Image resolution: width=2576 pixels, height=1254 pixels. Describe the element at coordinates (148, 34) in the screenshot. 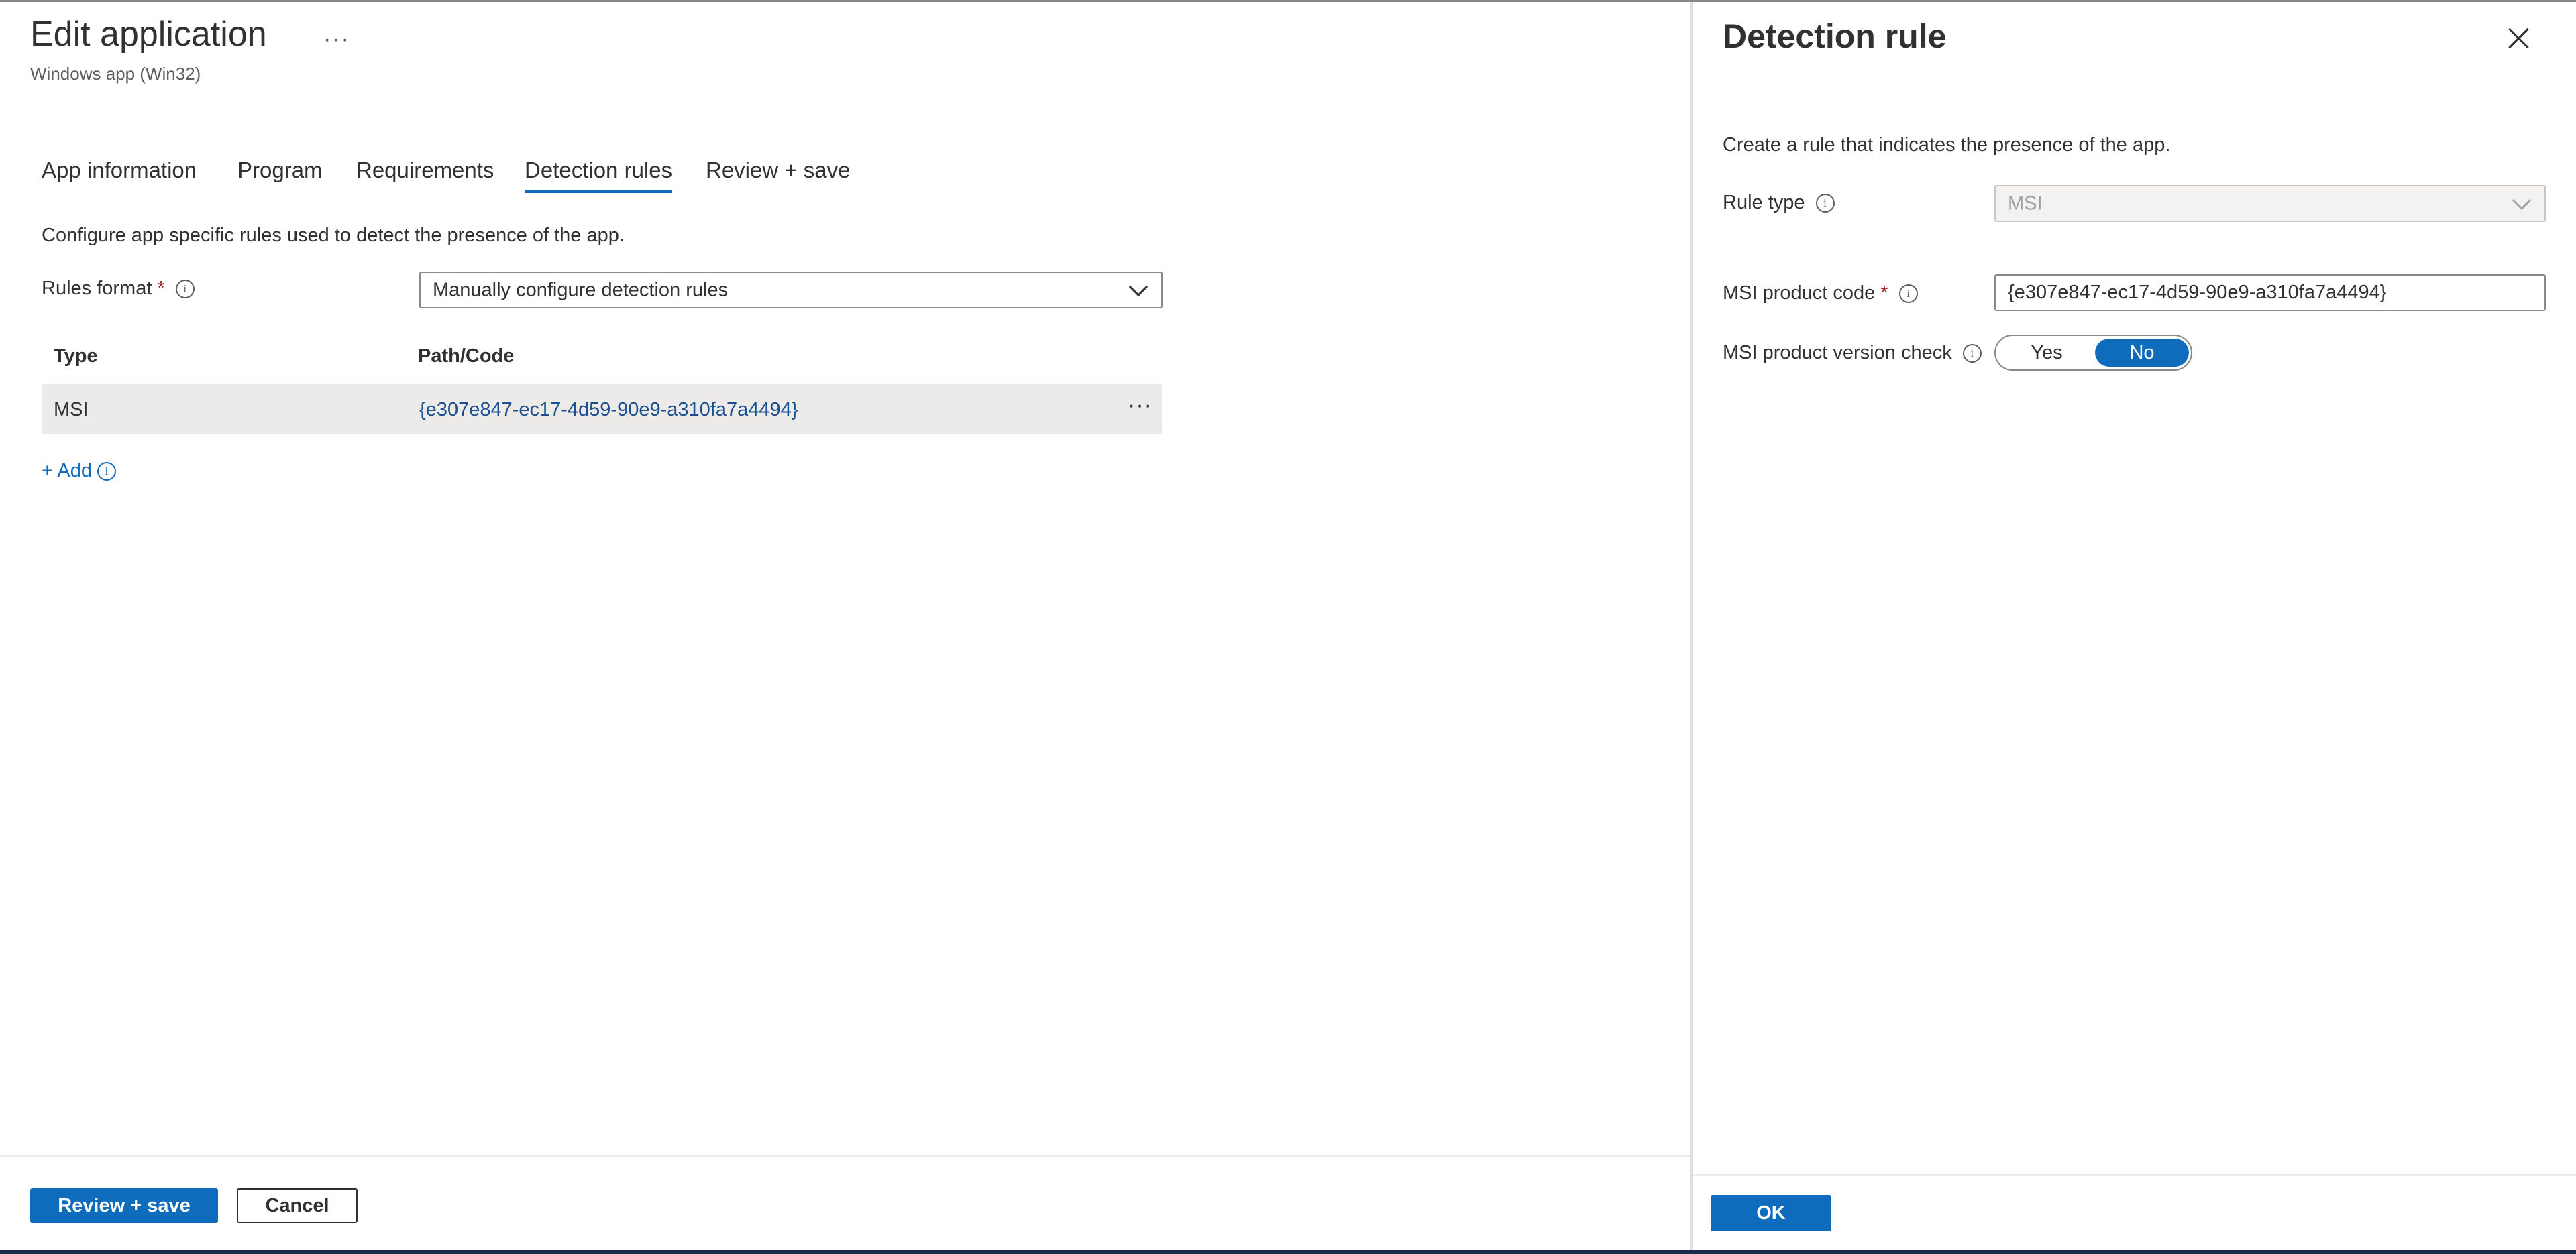

I see `page-title: Edit application` at that location.